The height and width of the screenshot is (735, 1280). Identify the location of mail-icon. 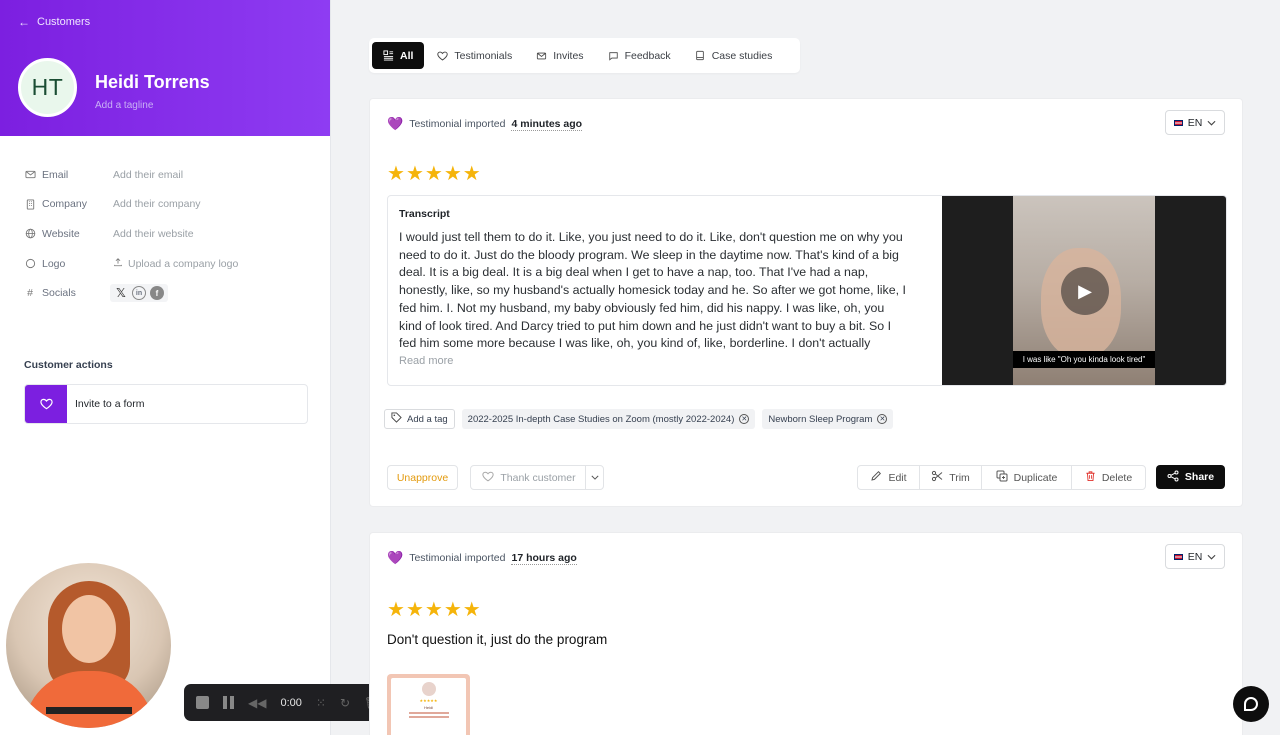
(541, 55).